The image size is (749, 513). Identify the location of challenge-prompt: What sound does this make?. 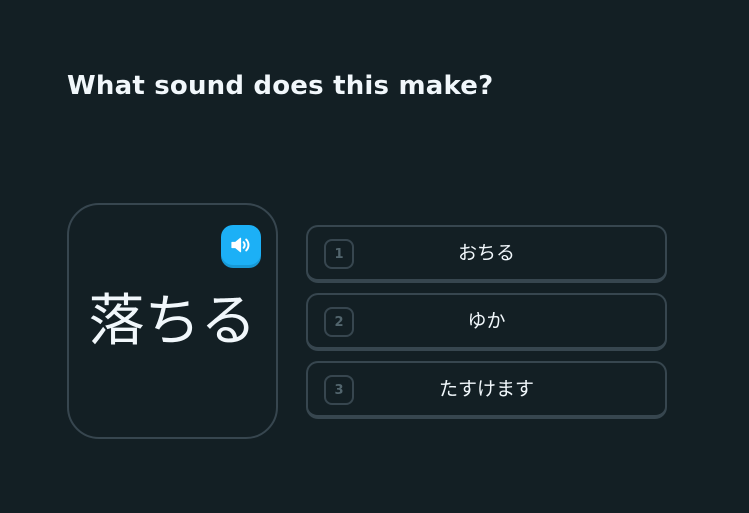
(280, 86).